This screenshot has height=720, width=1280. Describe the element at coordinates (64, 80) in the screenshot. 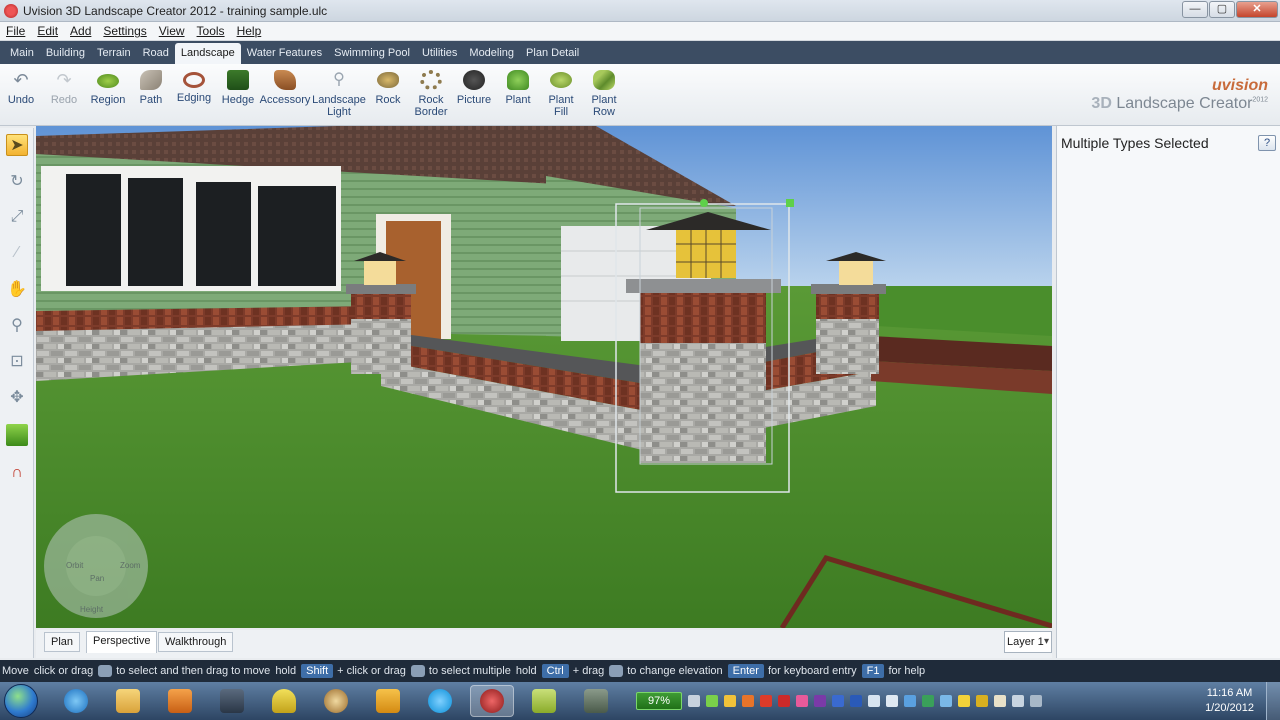

I see `redo-icon: ↷` at that location.